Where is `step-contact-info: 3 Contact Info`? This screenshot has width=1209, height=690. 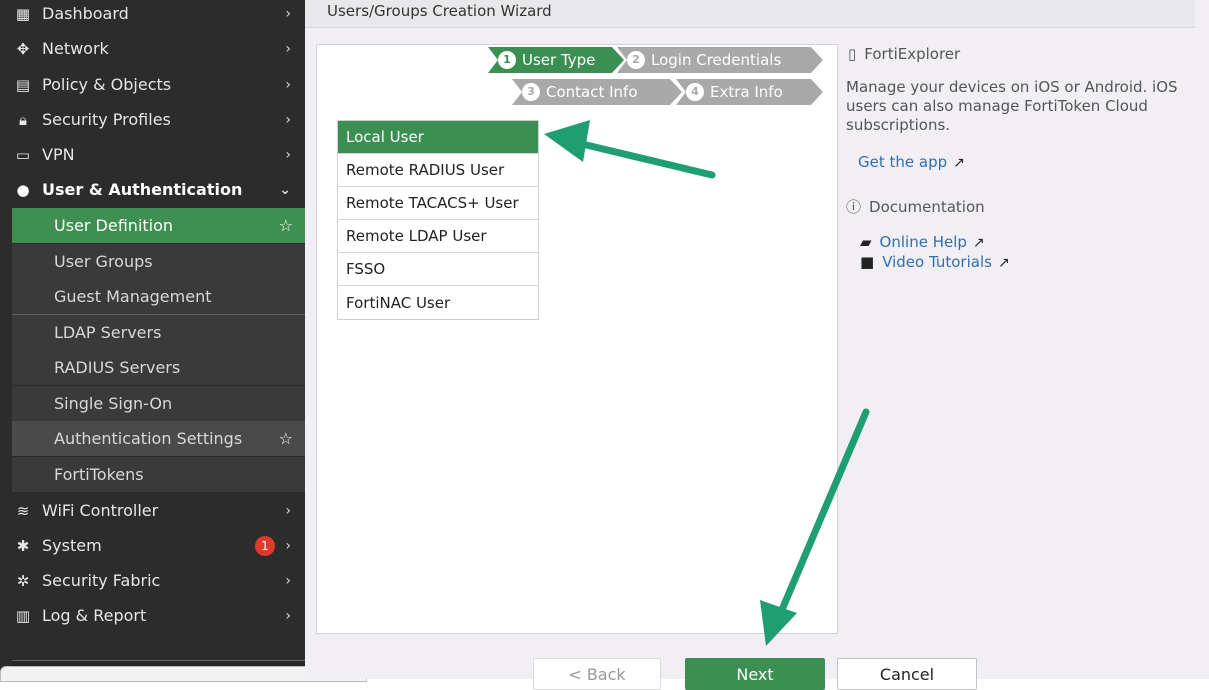 step-contact-info: 3 Contact Info is located at coordinates (597, 92).